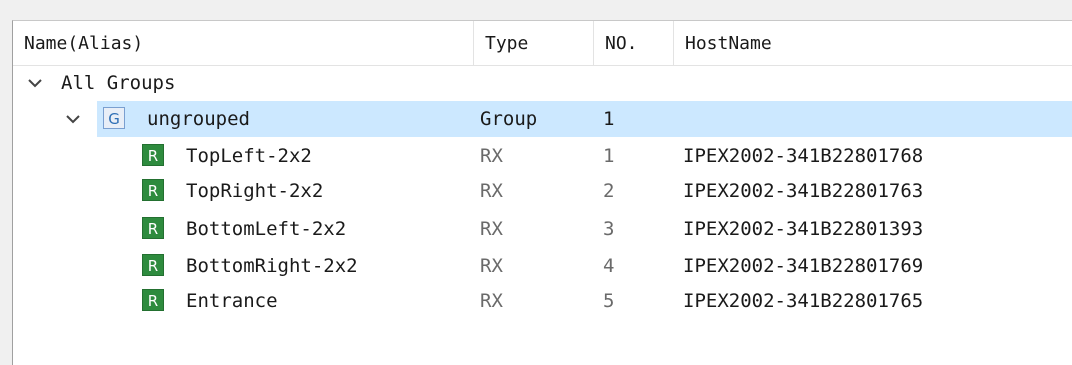 This screenshot has height=365, width=1072. I want to click on device-name: TopRight-2x2, so click(255, 191).